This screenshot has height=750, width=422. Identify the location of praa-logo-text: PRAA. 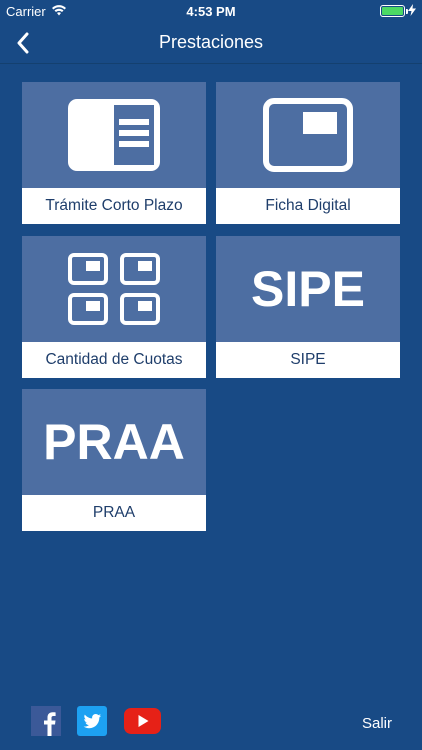
(114, 442).